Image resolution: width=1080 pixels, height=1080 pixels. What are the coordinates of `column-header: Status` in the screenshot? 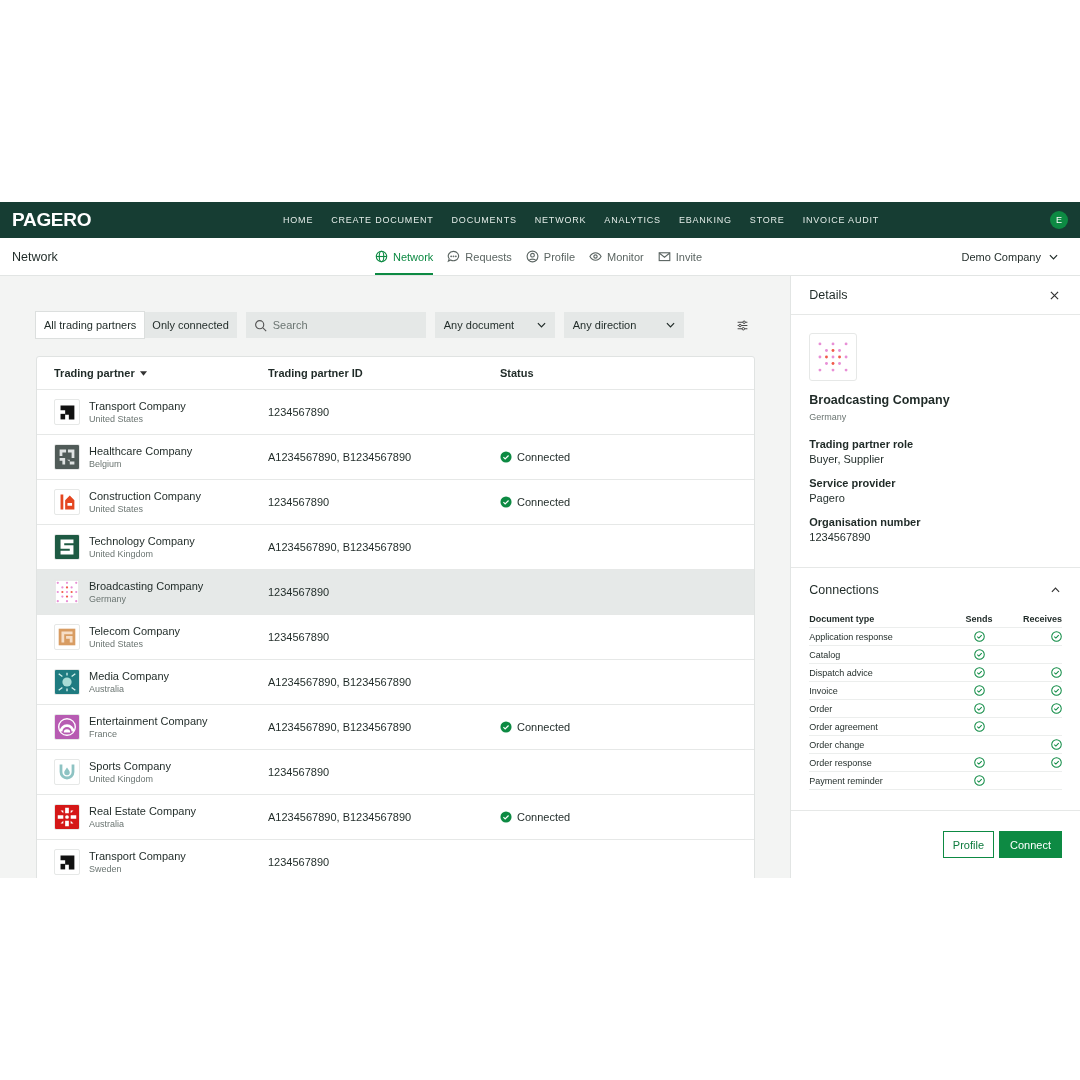 It's located at (517, 373).